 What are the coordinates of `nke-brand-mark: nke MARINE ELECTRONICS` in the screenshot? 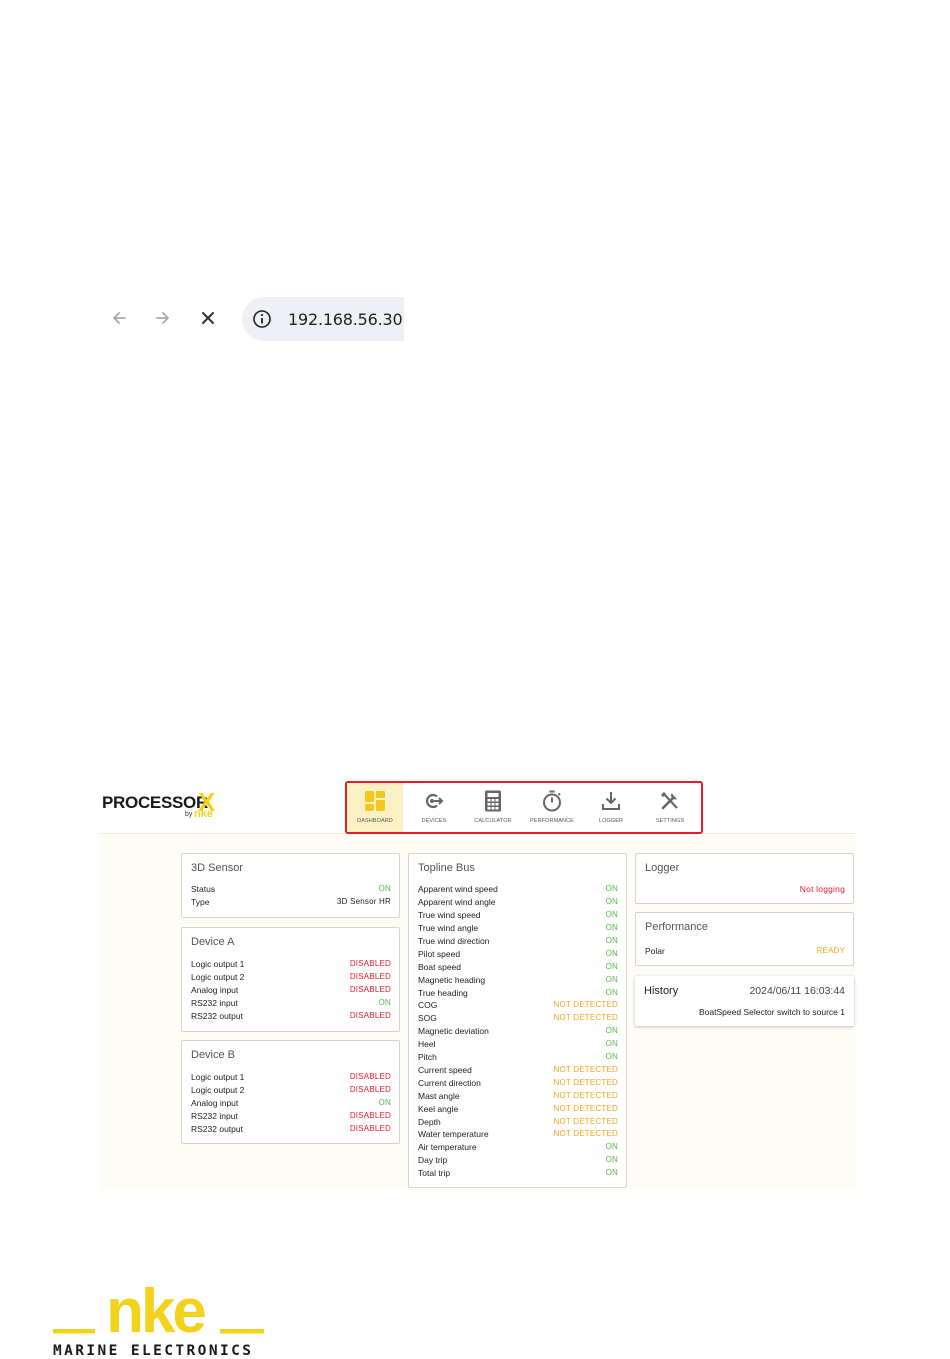 It's located at (158, 1318).